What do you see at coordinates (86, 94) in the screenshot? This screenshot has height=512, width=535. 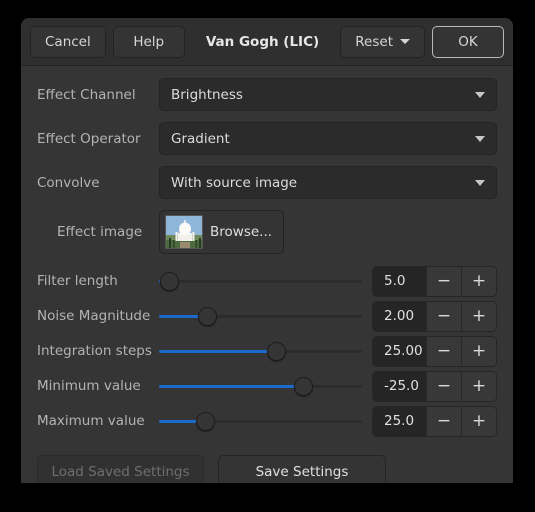 I see `combo-label: Effect Channel` at bounding box center [86, 94].